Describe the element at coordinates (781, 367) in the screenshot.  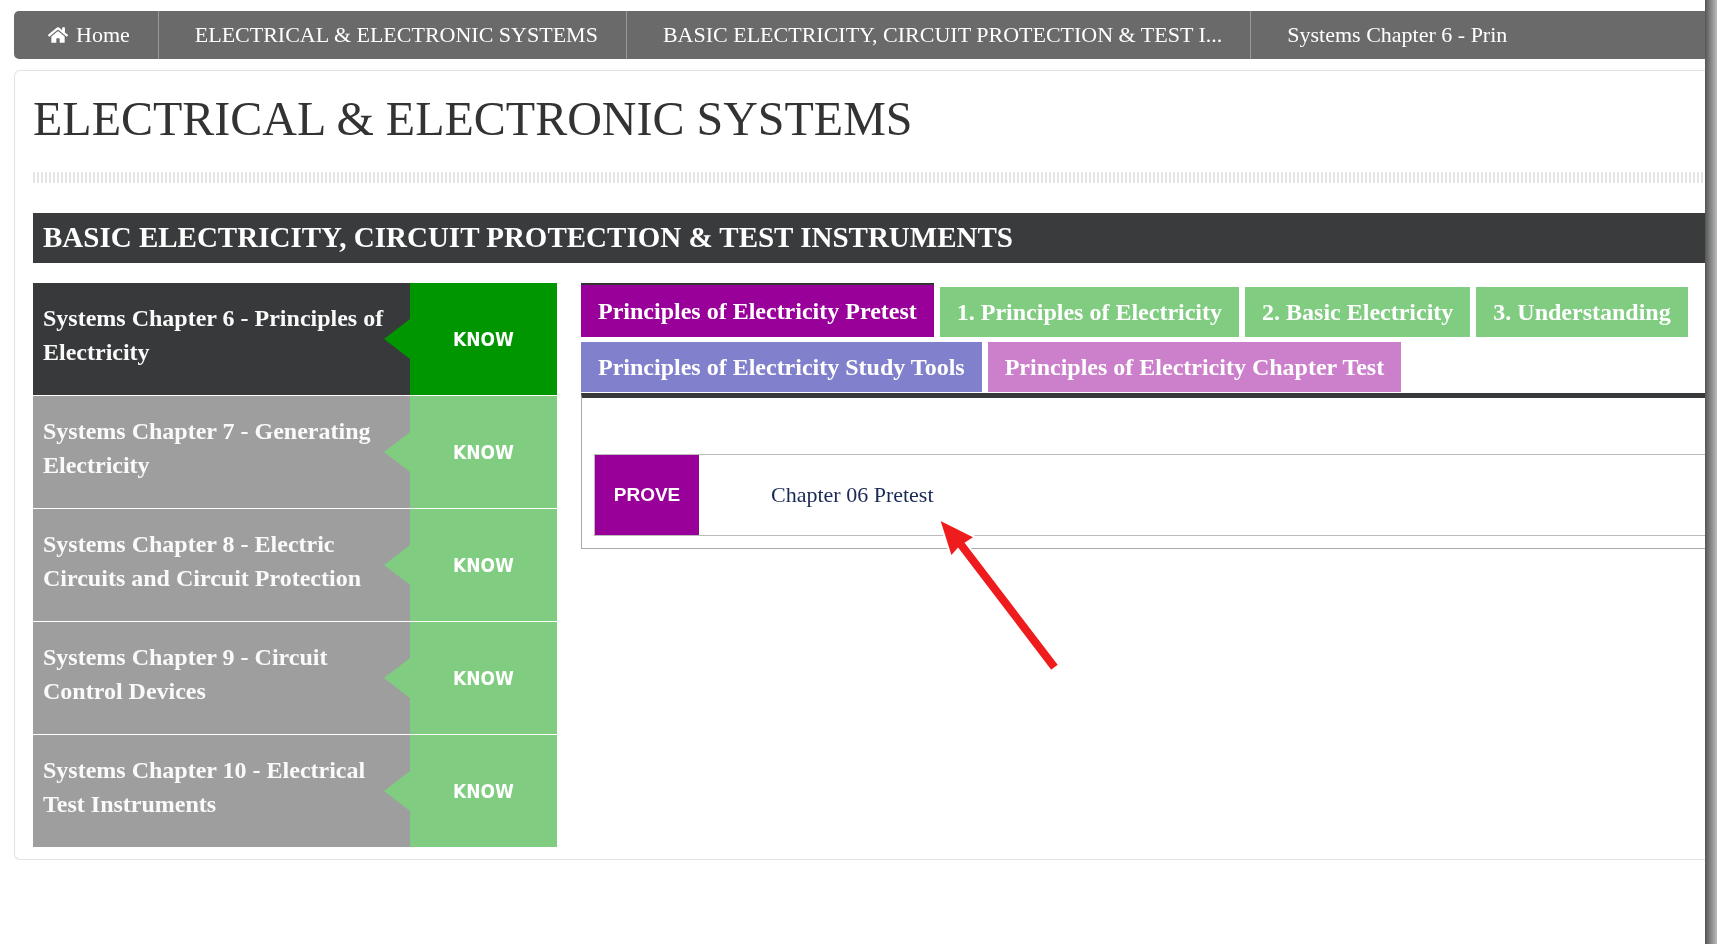
I see `tab: Principles of Electricity Study Tools` at that location.